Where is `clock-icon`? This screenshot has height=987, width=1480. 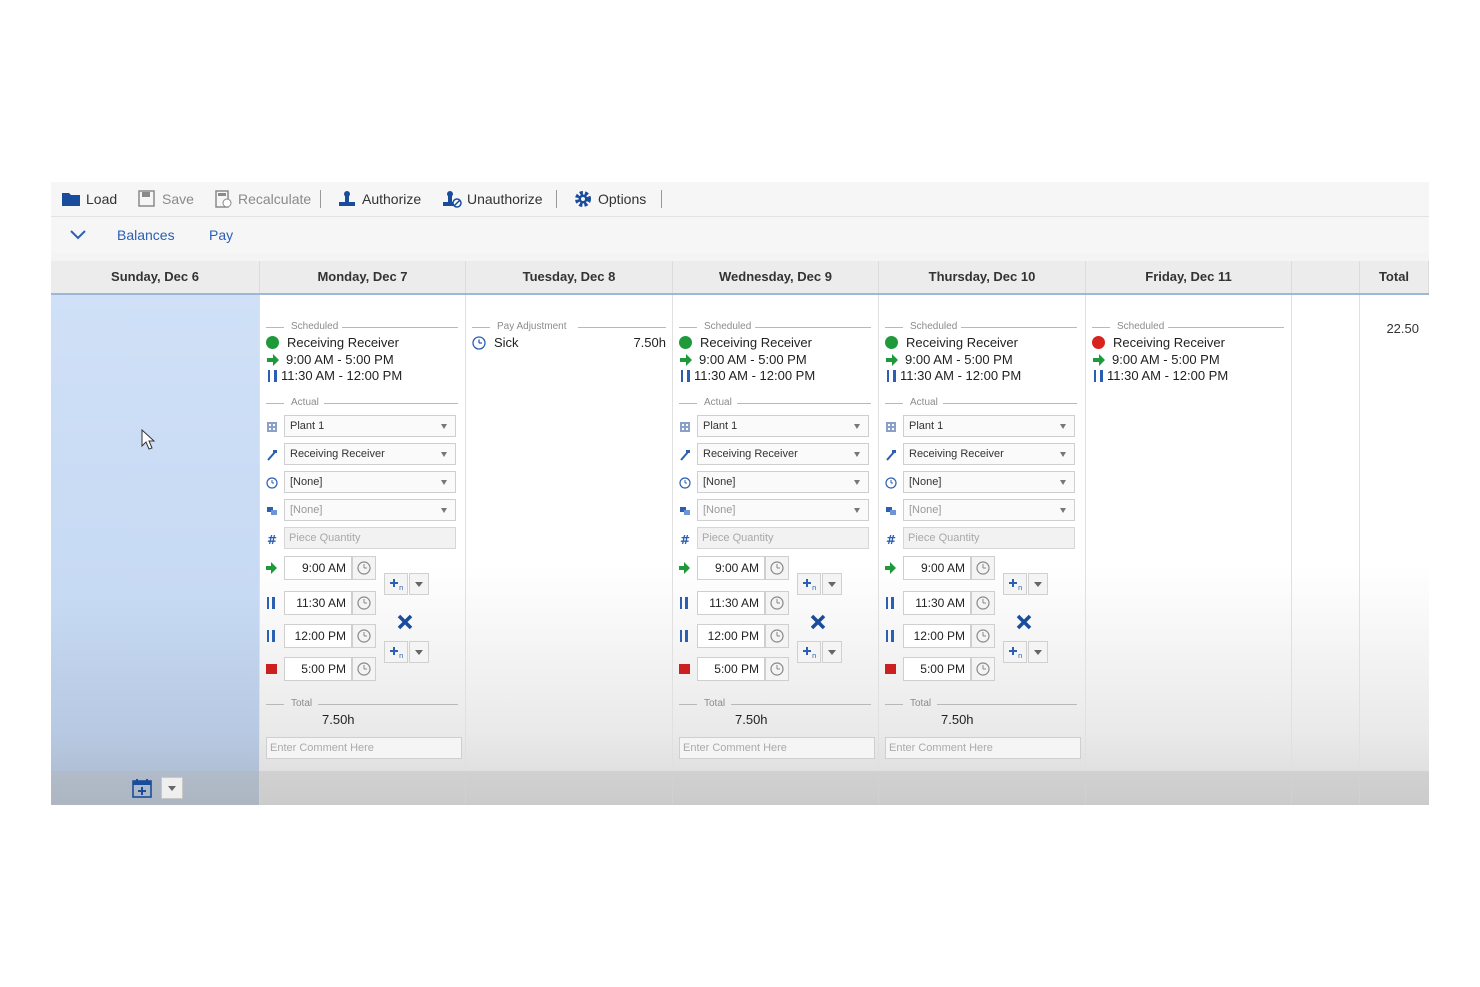
clock-icon is located at coordinates (272, 482).